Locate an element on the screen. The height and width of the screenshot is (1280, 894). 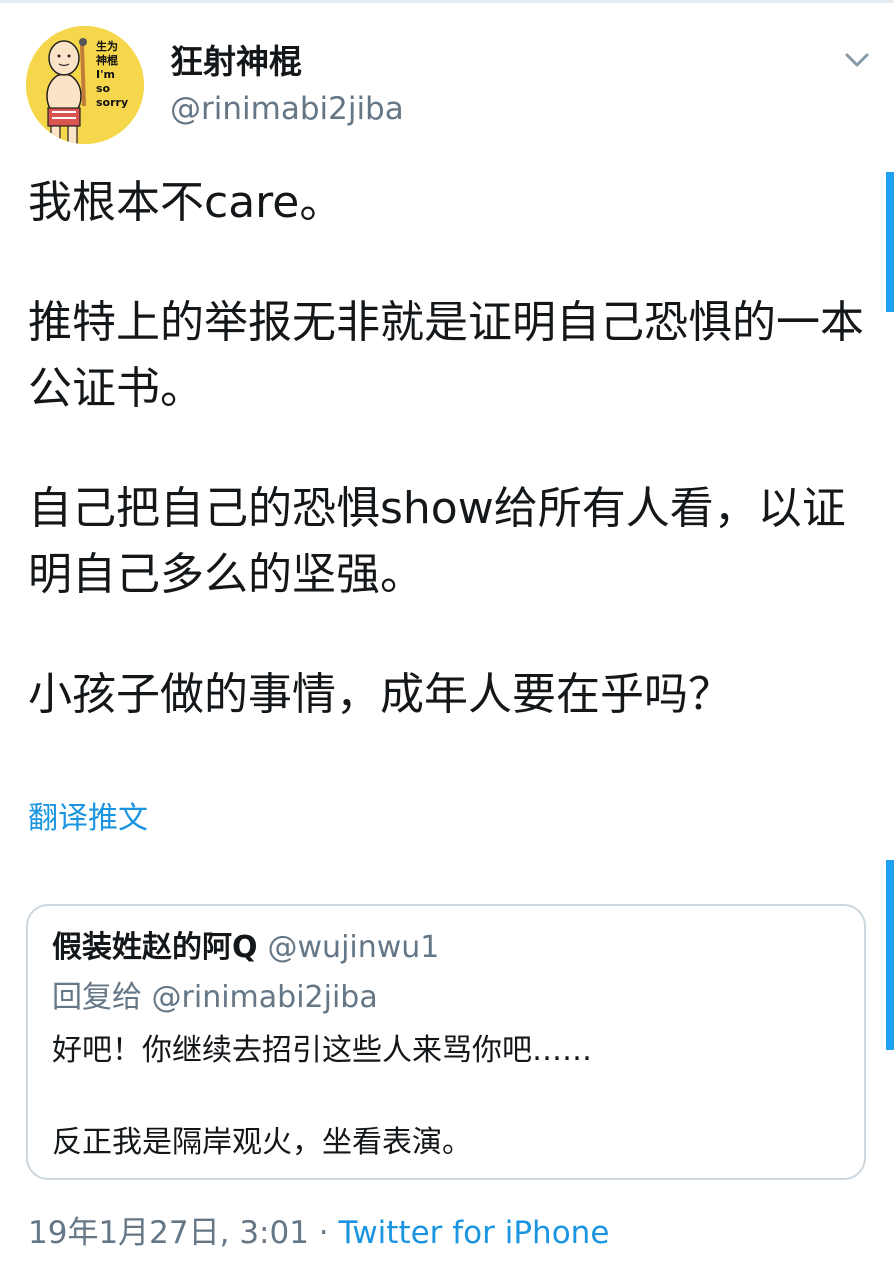
tweet-source: Twitter for iPhone is located at coordinates (474, 1233).